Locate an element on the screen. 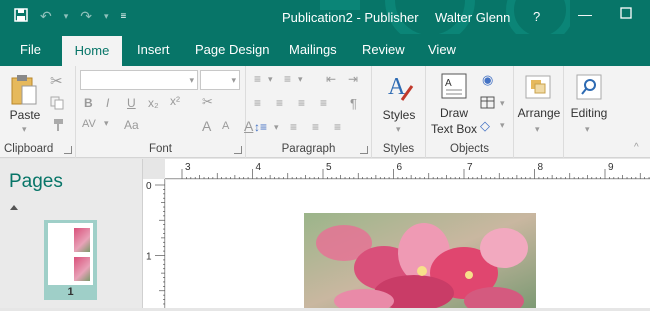 The width and height of the screenshot is (650, 311). distribute-icon: ≡ is located at coordinates (293, 127).